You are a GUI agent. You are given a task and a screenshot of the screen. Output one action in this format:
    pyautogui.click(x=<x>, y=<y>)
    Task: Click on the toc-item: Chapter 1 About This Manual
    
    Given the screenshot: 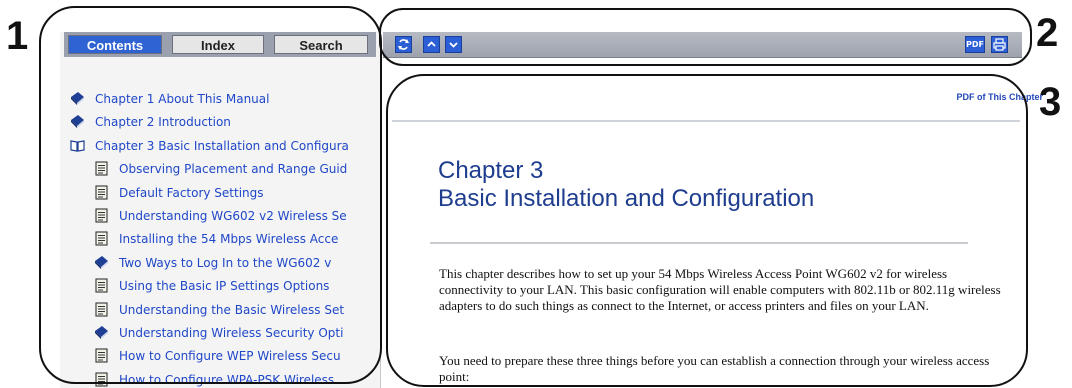 What is the action you would take?
    pyautogui.click(x=225, y=99)
    